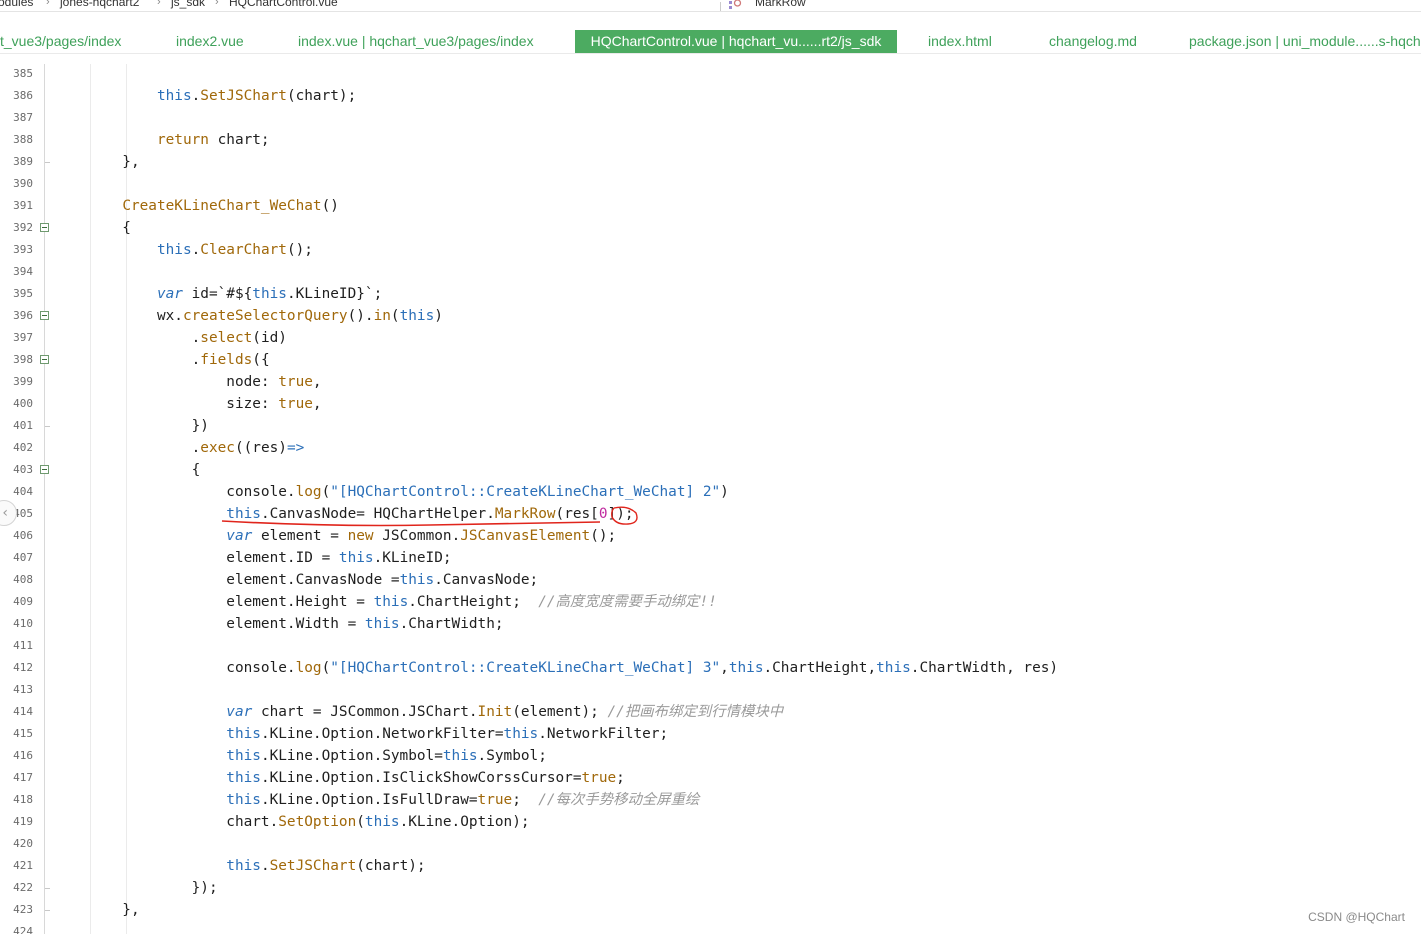 The width and height of the screenshot is (1421, 934). What do you see at coordinates (278, 624) in the screenshot?
I see `code-line: element.Width = this.ChartWidth;` at bounding box center [278, 624].